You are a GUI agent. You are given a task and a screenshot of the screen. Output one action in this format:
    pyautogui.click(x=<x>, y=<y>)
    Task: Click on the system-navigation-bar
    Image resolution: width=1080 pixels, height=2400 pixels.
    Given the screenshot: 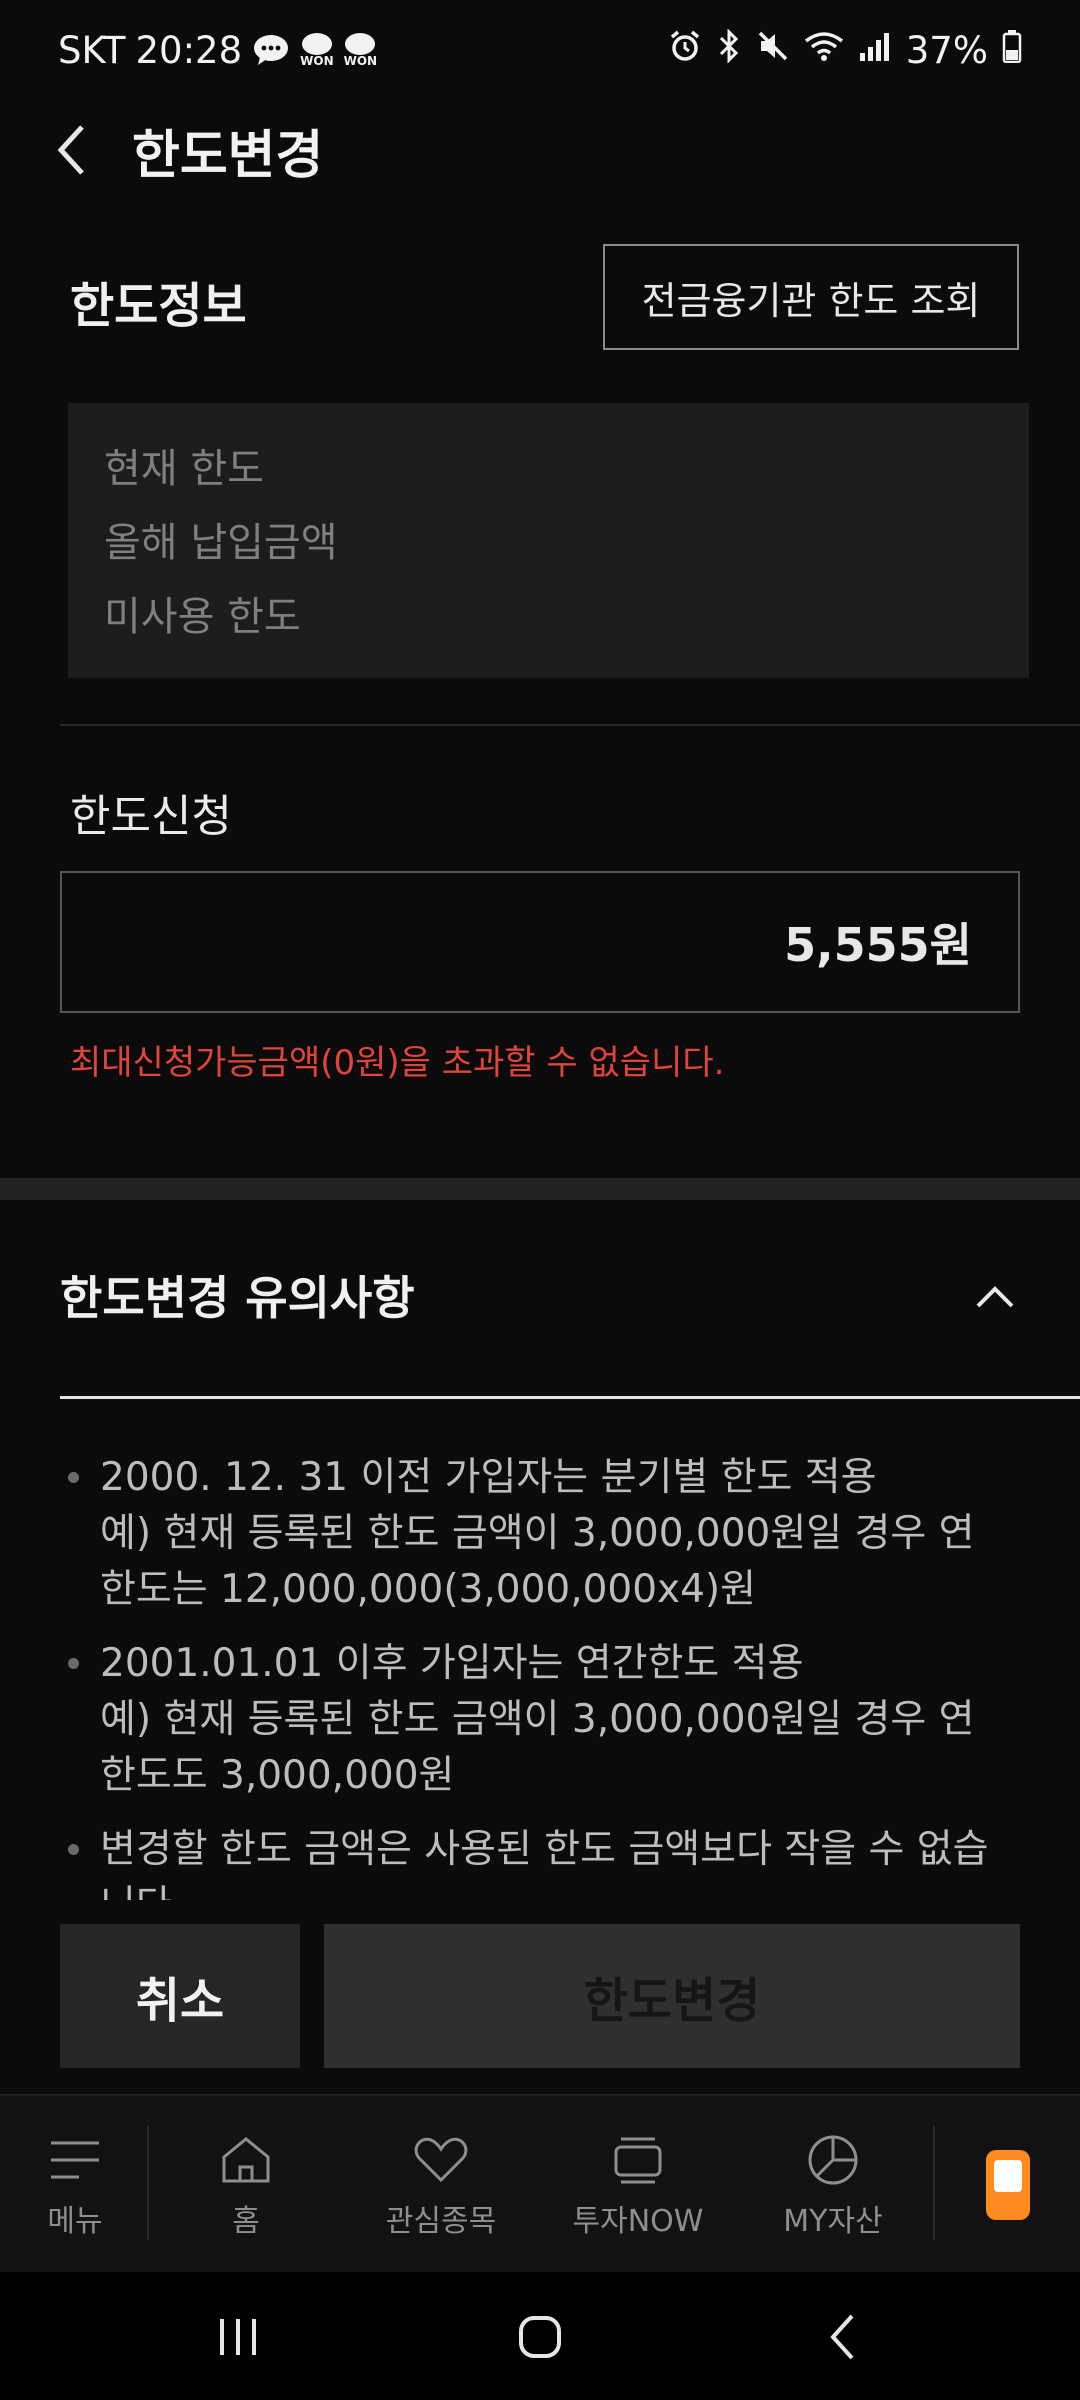 What is the action you would take?
    pyautogui.click(x=540, y=2336)
    